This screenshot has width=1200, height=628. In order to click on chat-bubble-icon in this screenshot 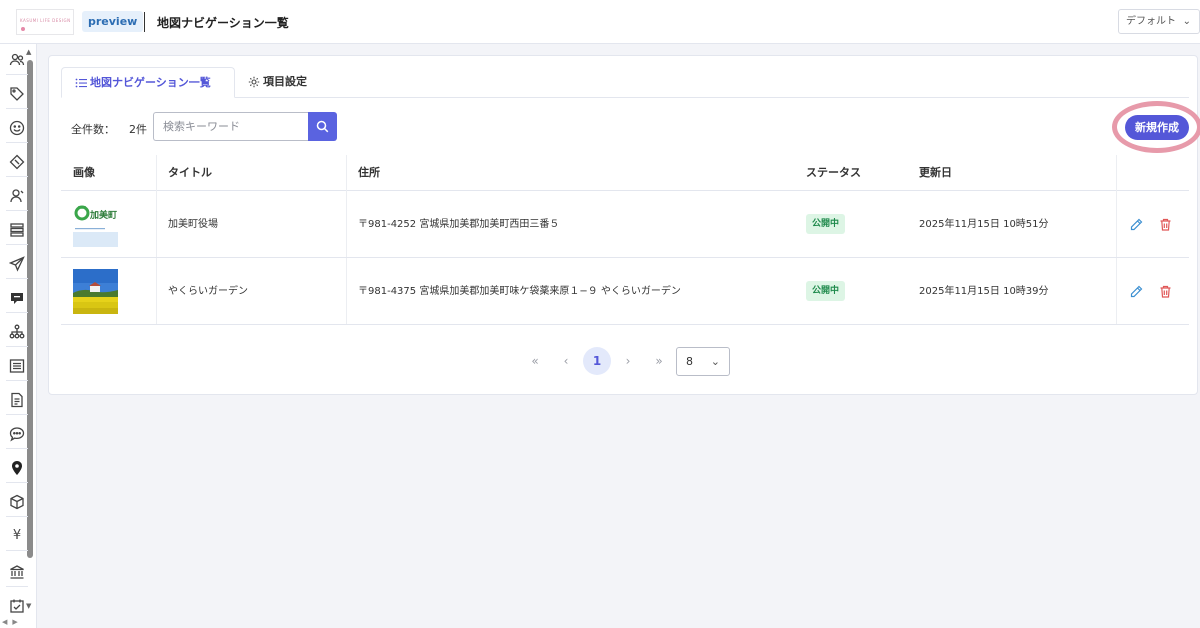, I will do `click(17, 298)`.